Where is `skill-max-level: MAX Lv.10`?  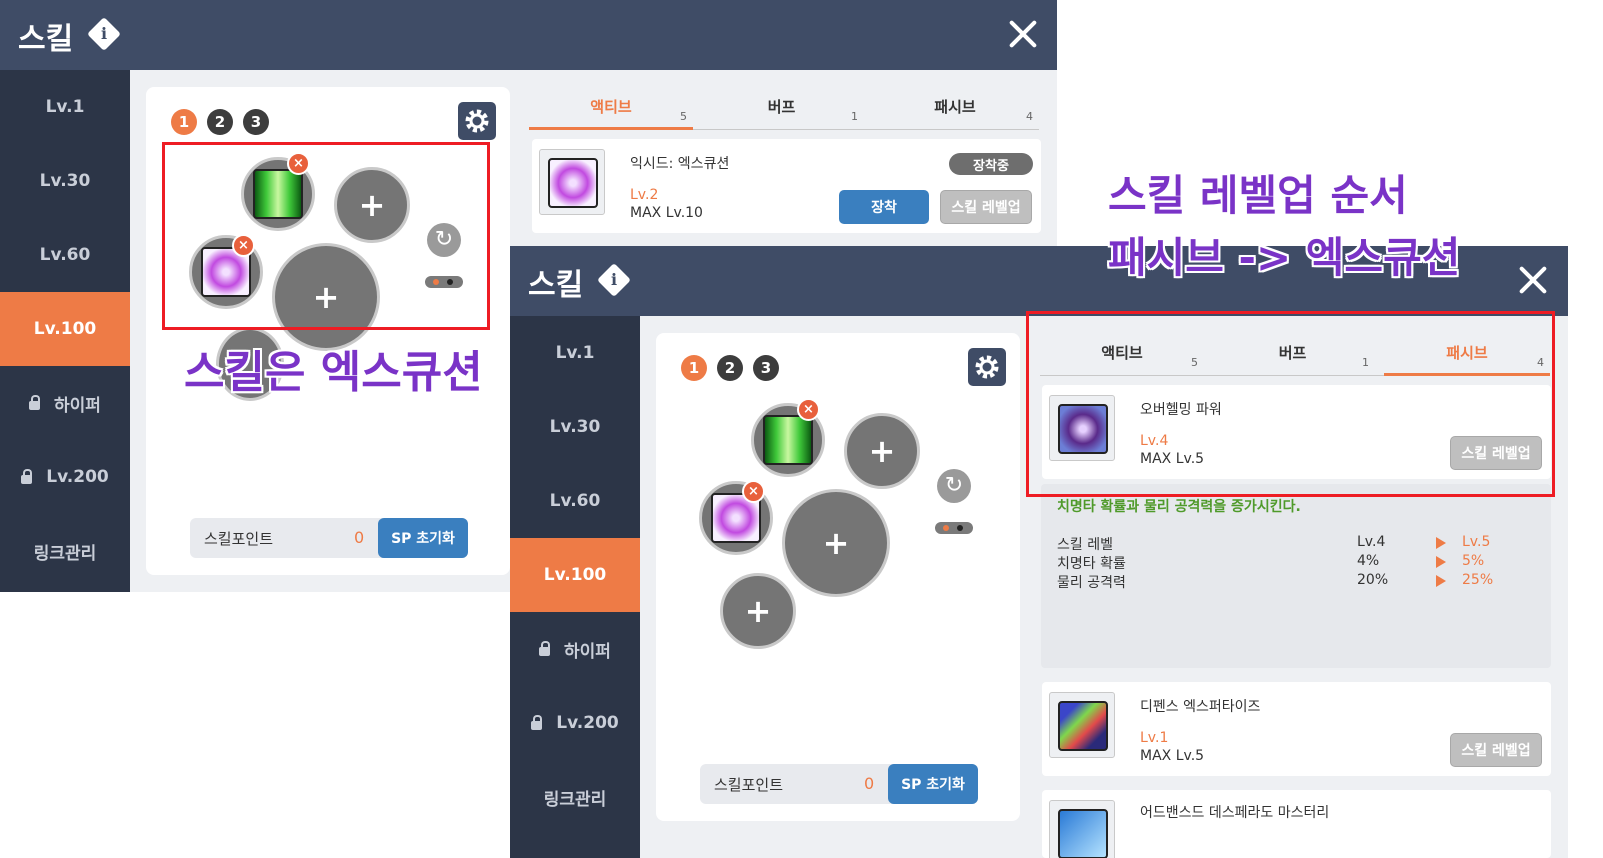
skill-max-level: MAX Lv.10 is located at coordinates (666, 213).